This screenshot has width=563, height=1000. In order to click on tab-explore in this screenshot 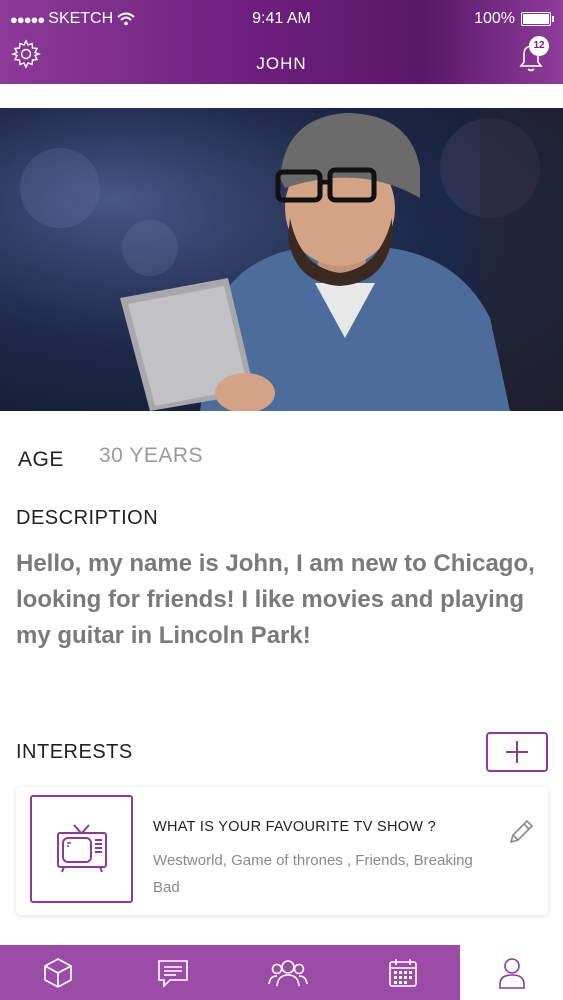, I will do `click(57, 972)`.